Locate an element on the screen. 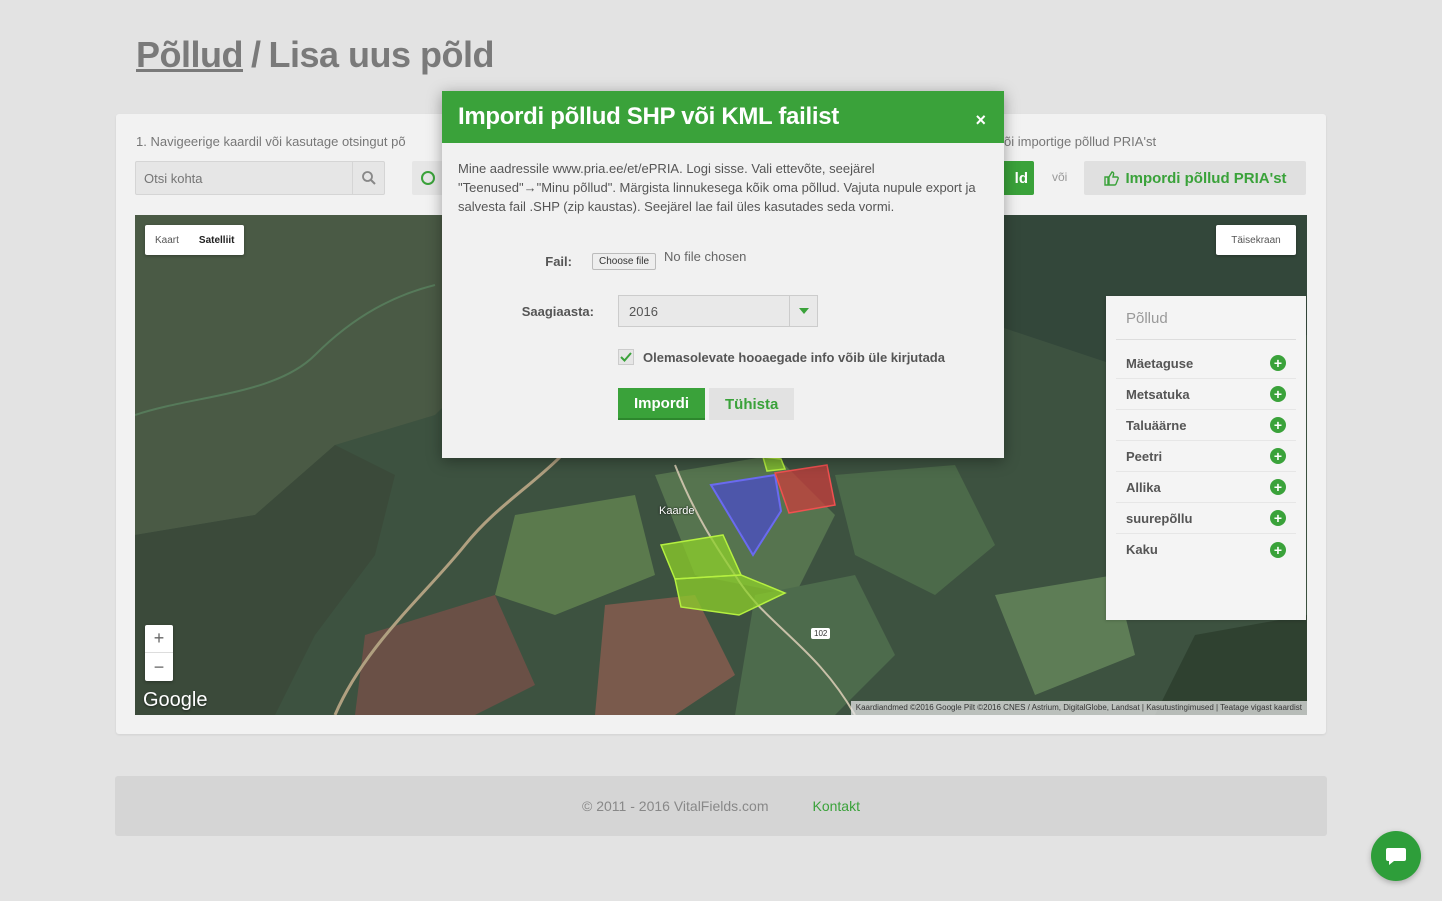 This screenshot has height=901, width=1442. google-logo: Google is located at coordinates (175, 700).